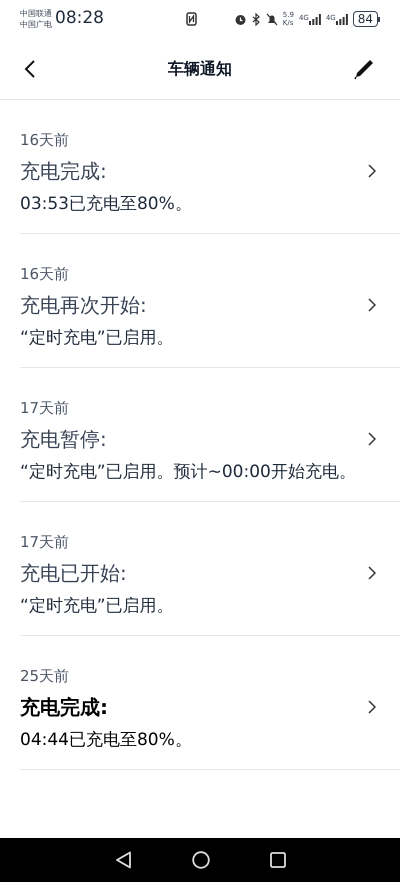 Image resolution: width=400 pixels, height=882 pixels. Describe the element at coordinates (188, 472) in the screenshot. I see `notification-message: “定时充电”已启用。预计~00:00开始充电。` at that location.